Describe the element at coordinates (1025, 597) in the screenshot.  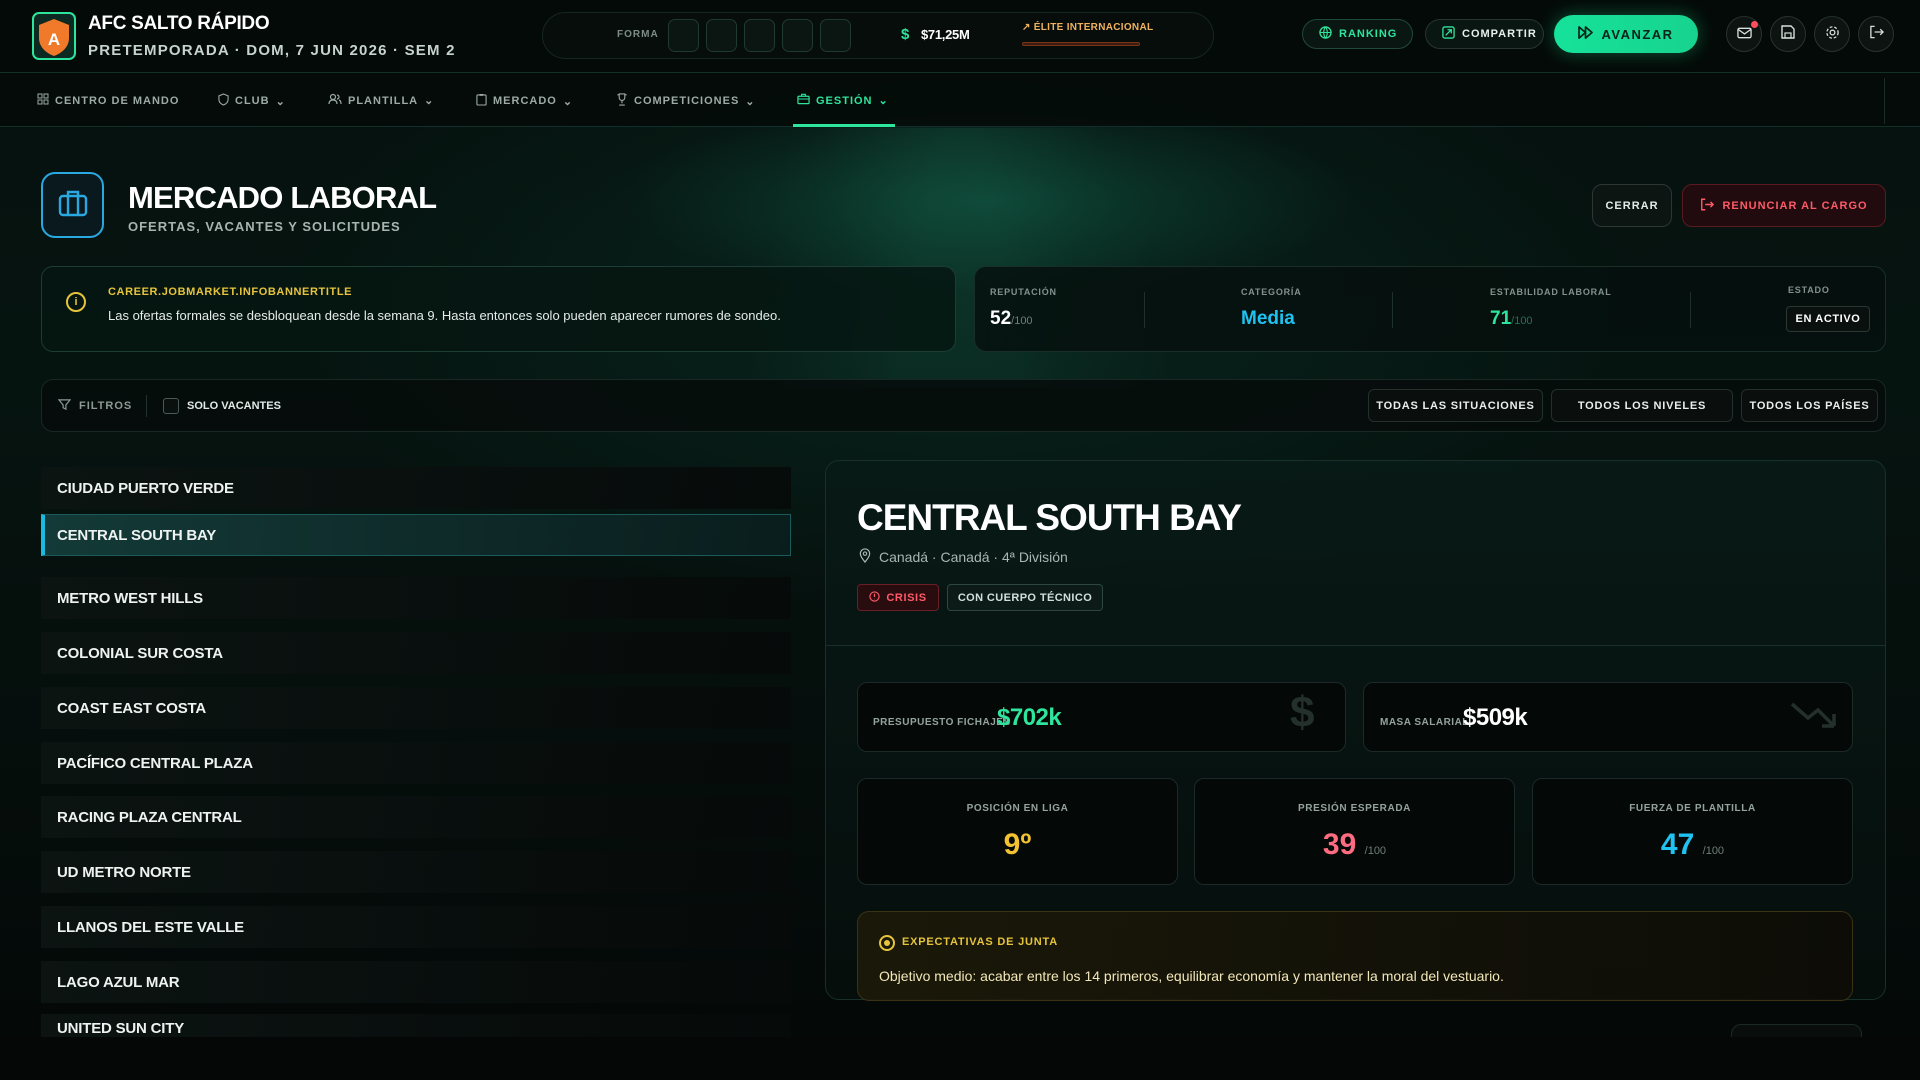
I see `staff-tag: CON CUERPO TÉCNICO` at that location.